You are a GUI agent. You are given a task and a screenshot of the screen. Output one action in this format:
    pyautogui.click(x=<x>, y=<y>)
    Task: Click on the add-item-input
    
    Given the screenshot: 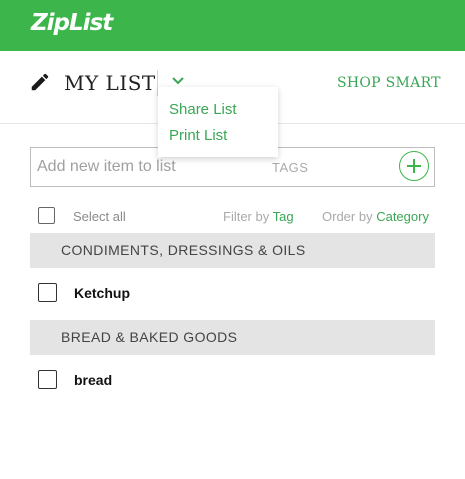 What is the action you would take?
    pyautogui.click(x=147, y=167)
    